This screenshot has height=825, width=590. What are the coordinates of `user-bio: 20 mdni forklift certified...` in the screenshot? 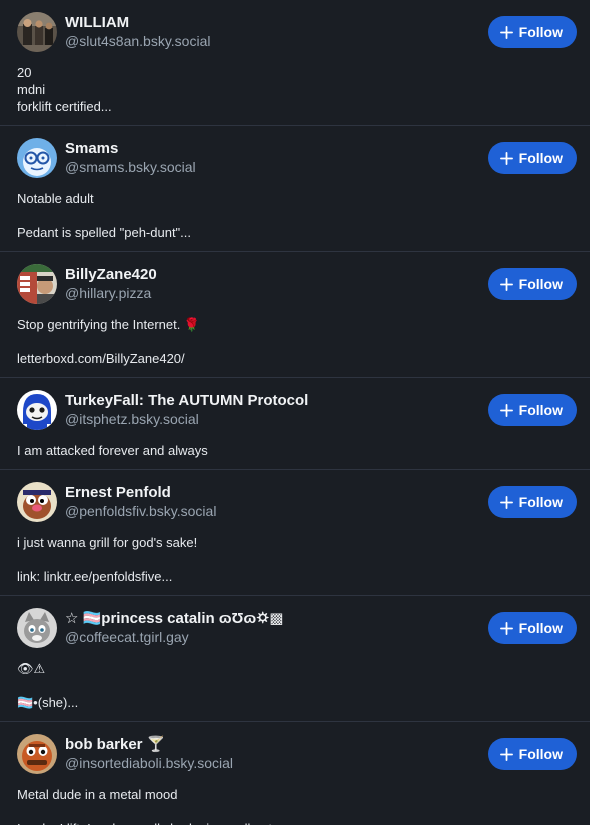 It's located at (296, 94).